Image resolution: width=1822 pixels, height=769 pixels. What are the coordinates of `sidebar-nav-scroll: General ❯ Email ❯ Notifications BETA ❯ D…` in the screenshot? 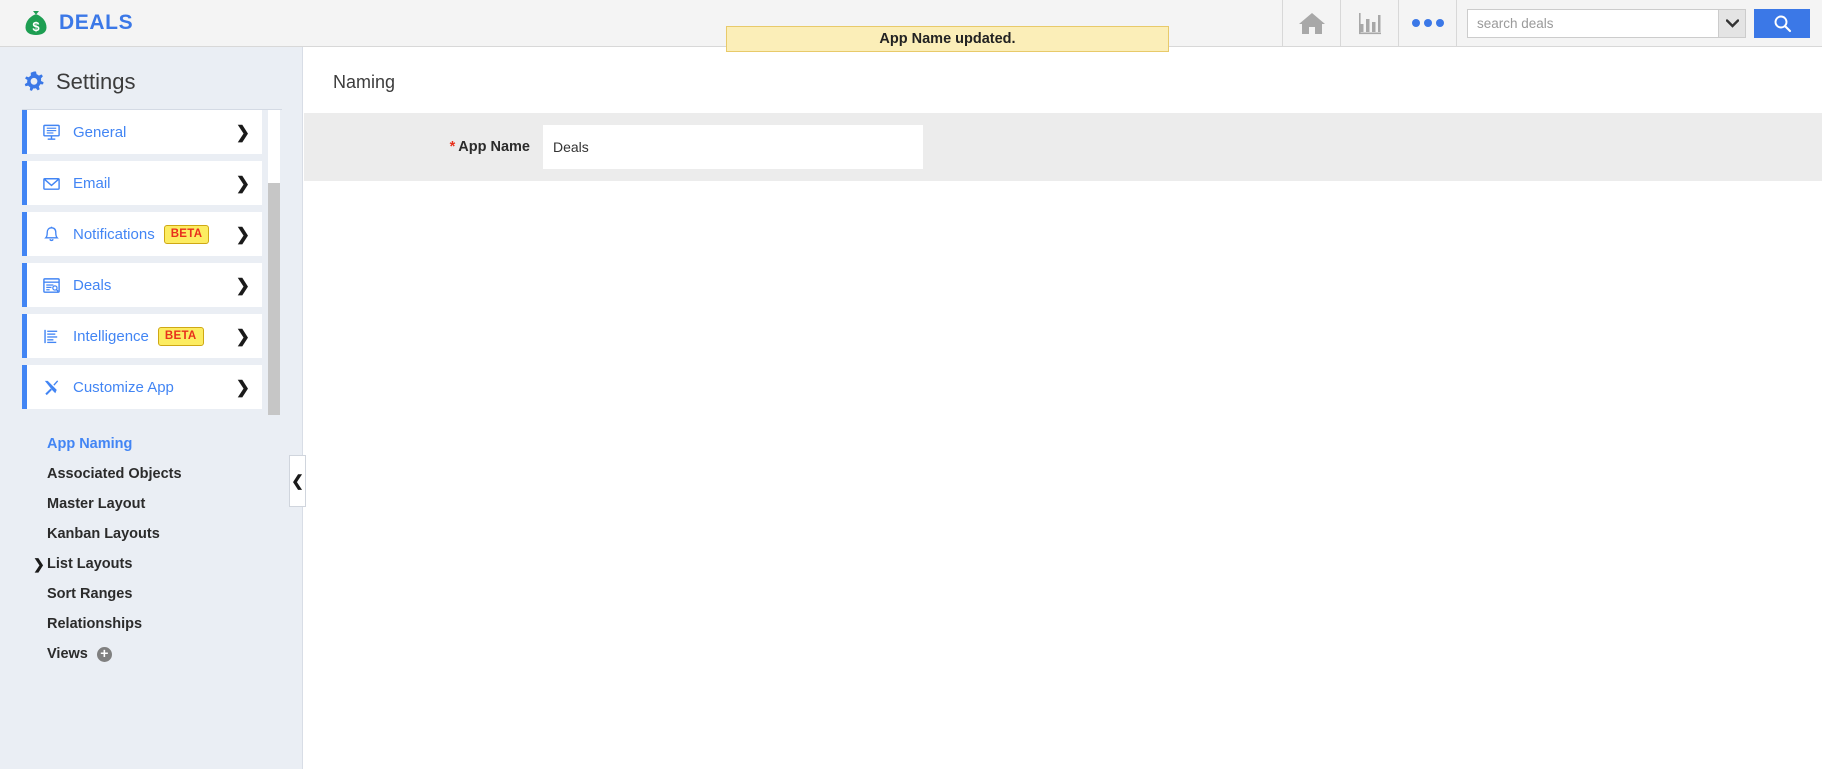 It's located at (151, 262).